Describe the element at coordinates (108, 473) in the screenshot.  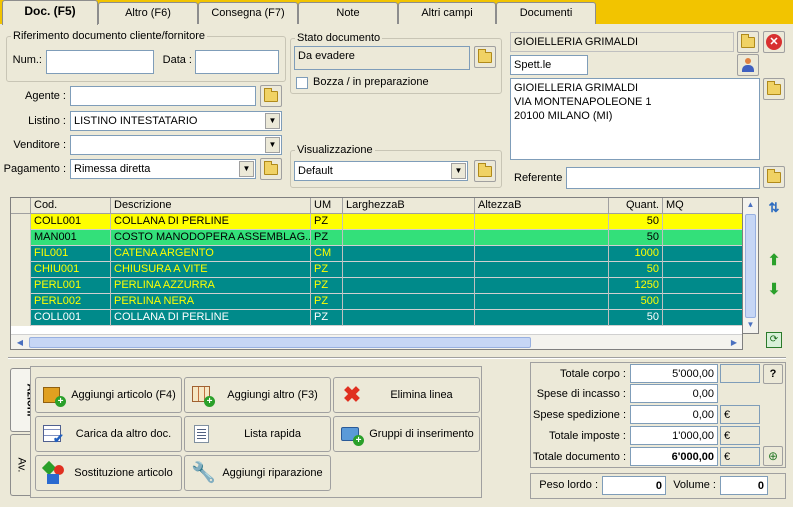
I see `sostituzione-articolo-button: Sostituzione articolo` at that location.